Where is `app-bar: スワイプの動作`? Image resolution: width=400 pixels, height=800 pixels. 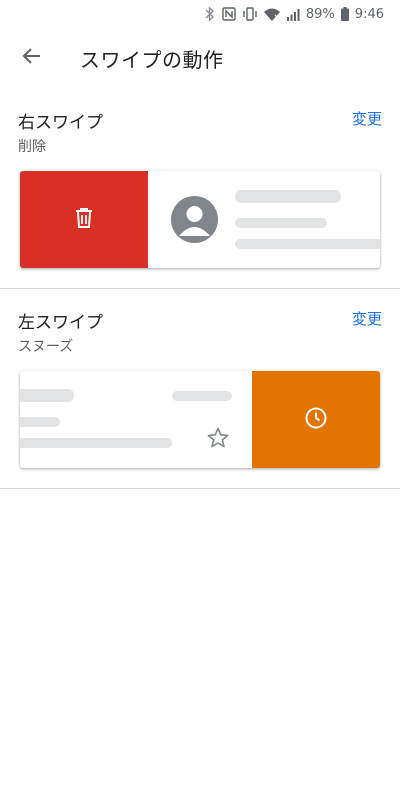 app-bar: スワイプの動作 is located at coordinates (200, 58).